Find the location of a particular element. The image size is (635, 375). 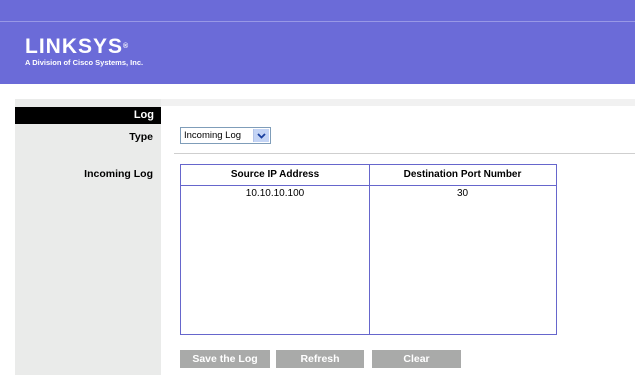

column-header-destination-port: Destination Port Number is located at coordinates (462, 175).